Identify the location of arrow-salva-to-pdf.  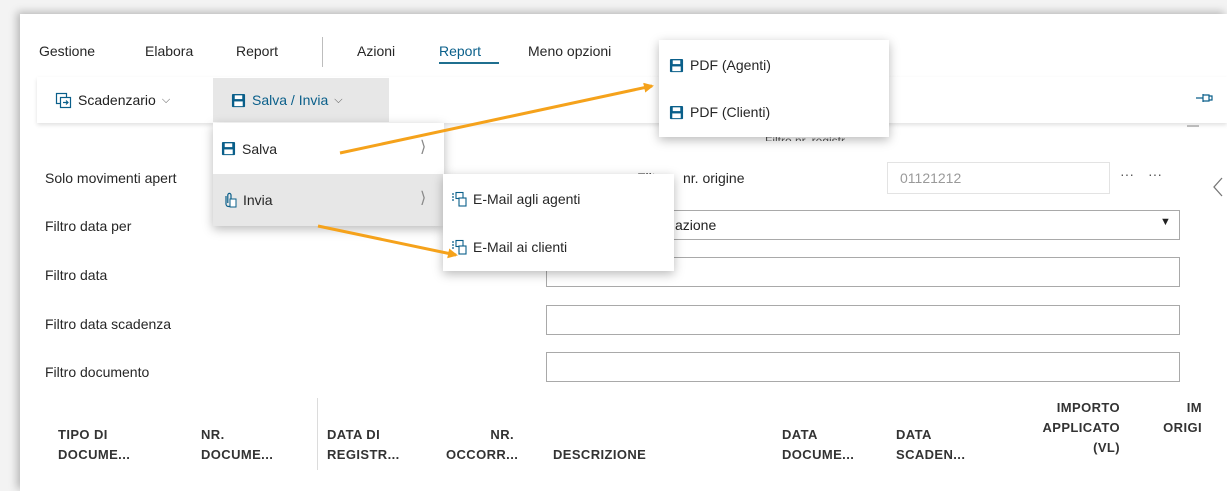
(496, 118).